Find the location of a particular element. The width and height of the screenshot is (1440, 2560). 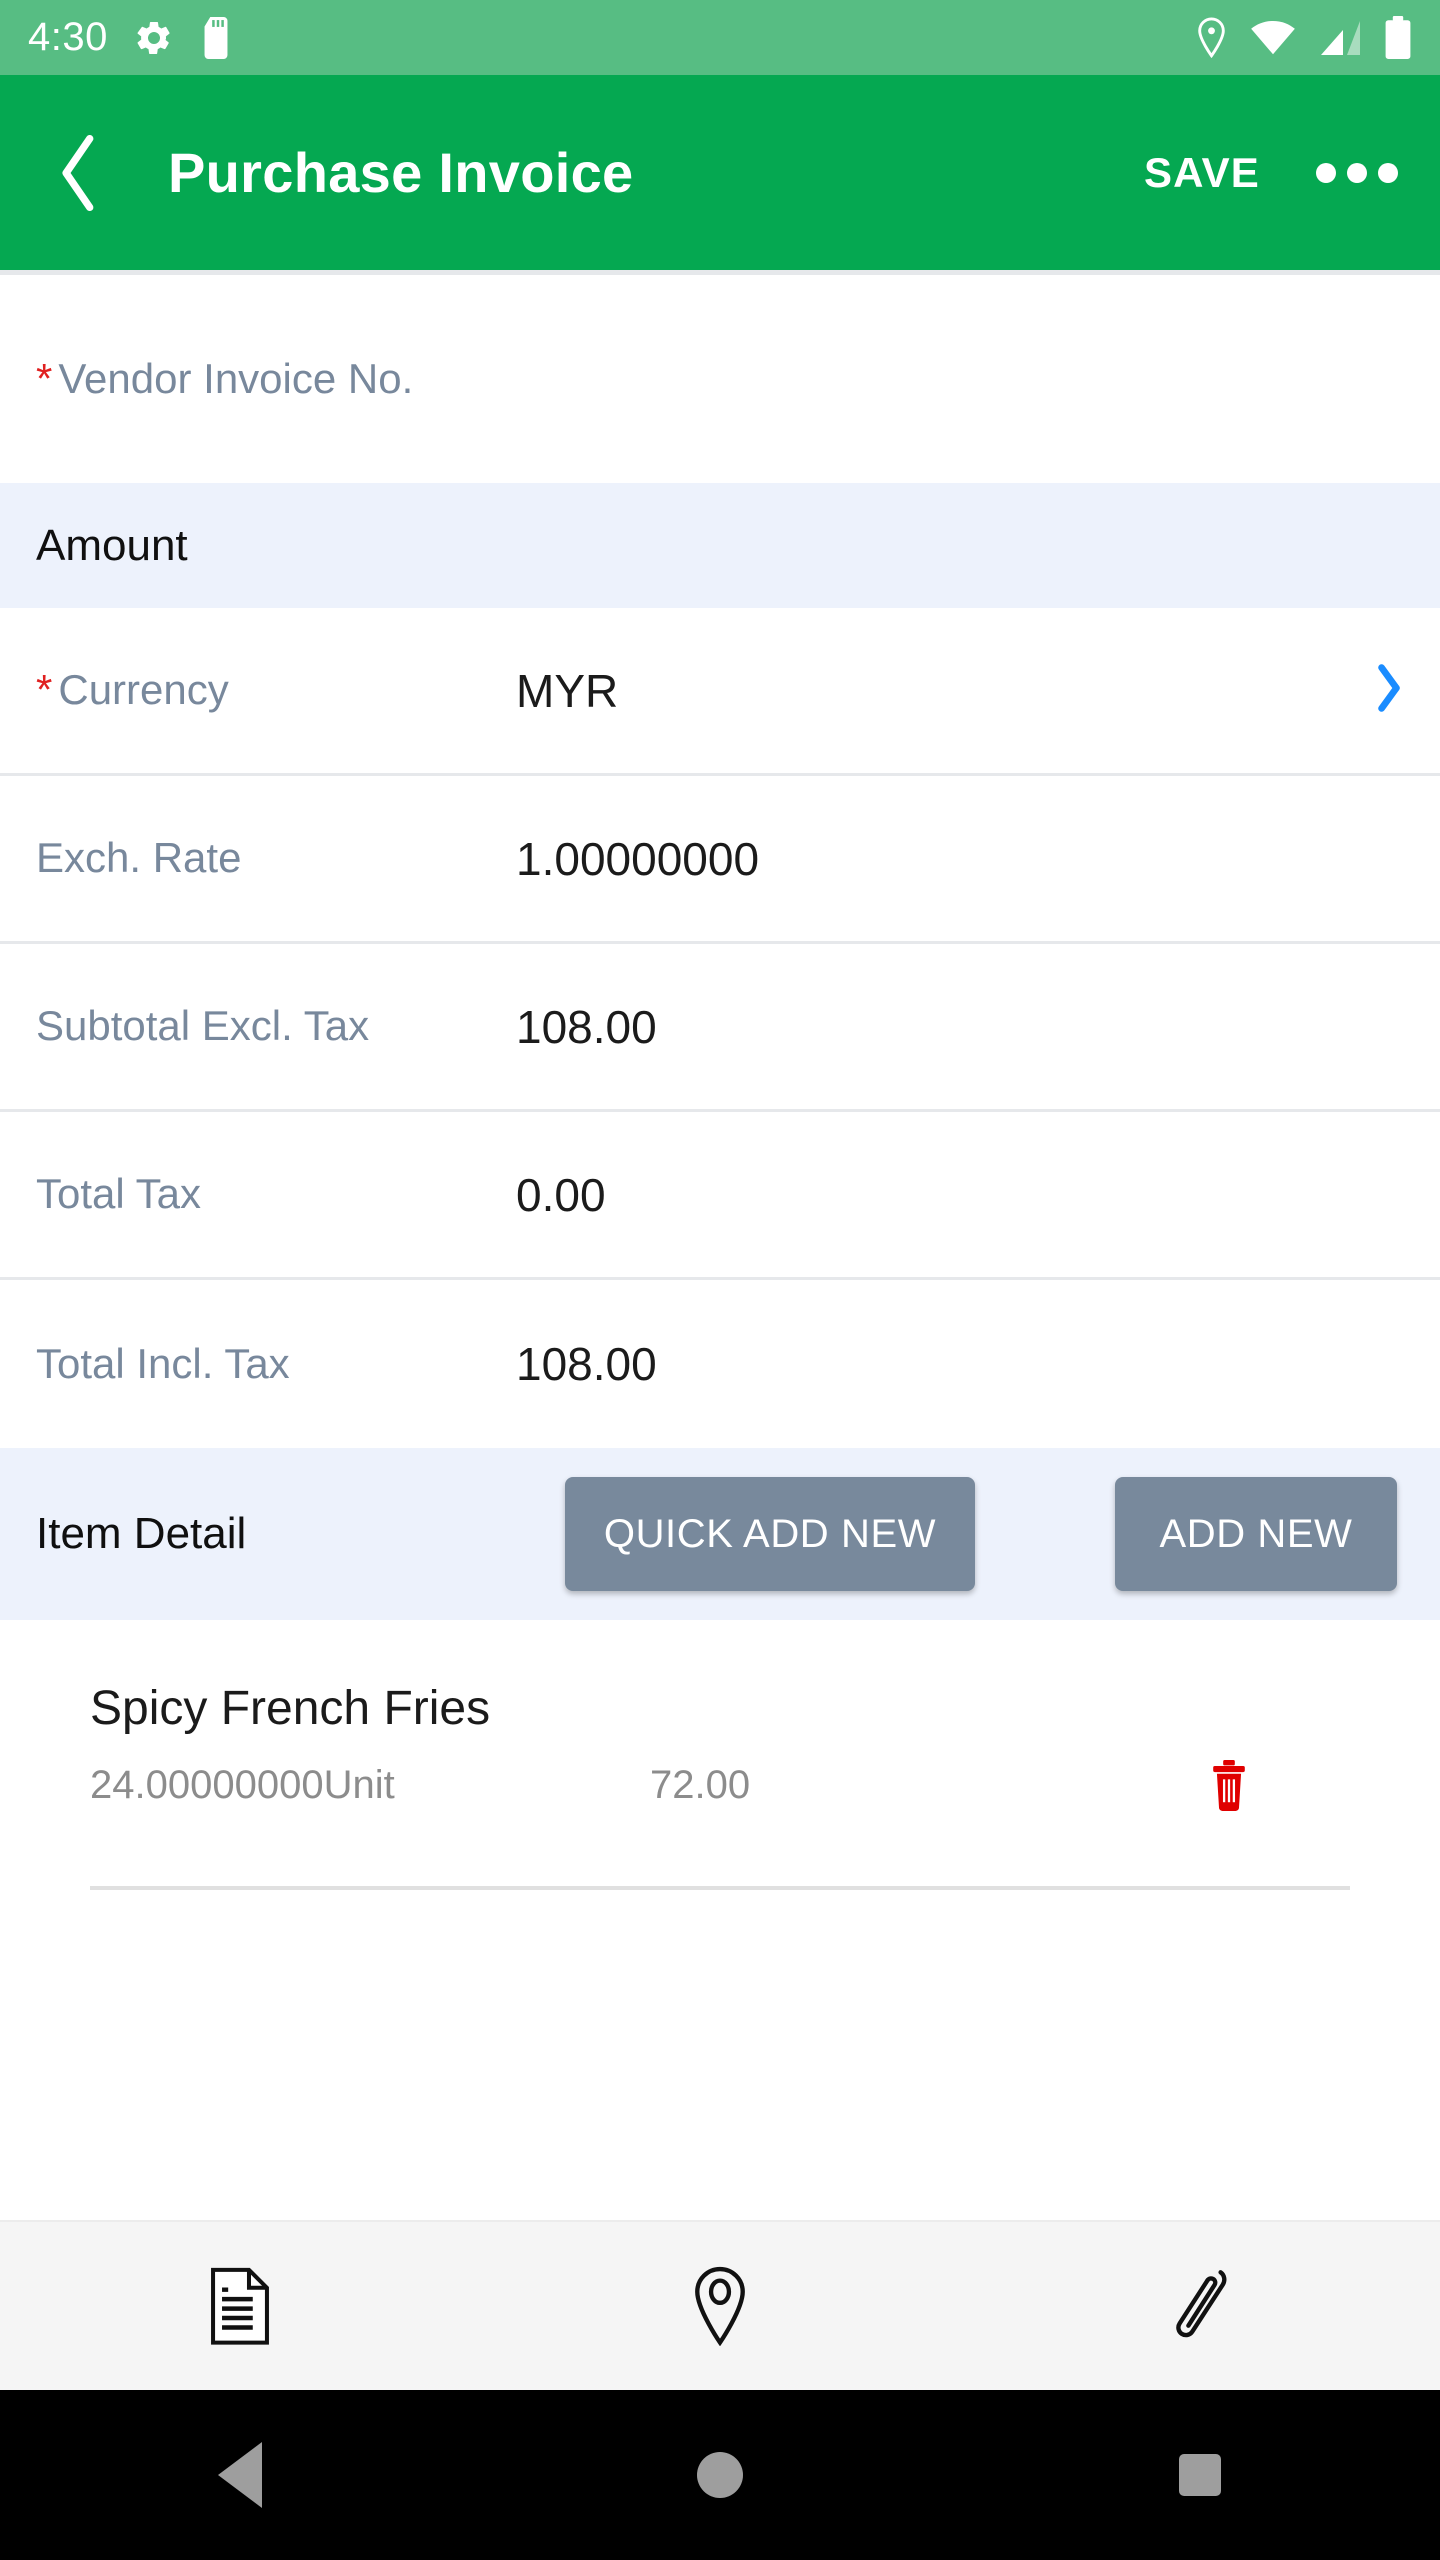

status-bar: 4:30 is located at coordinates (720, 37).